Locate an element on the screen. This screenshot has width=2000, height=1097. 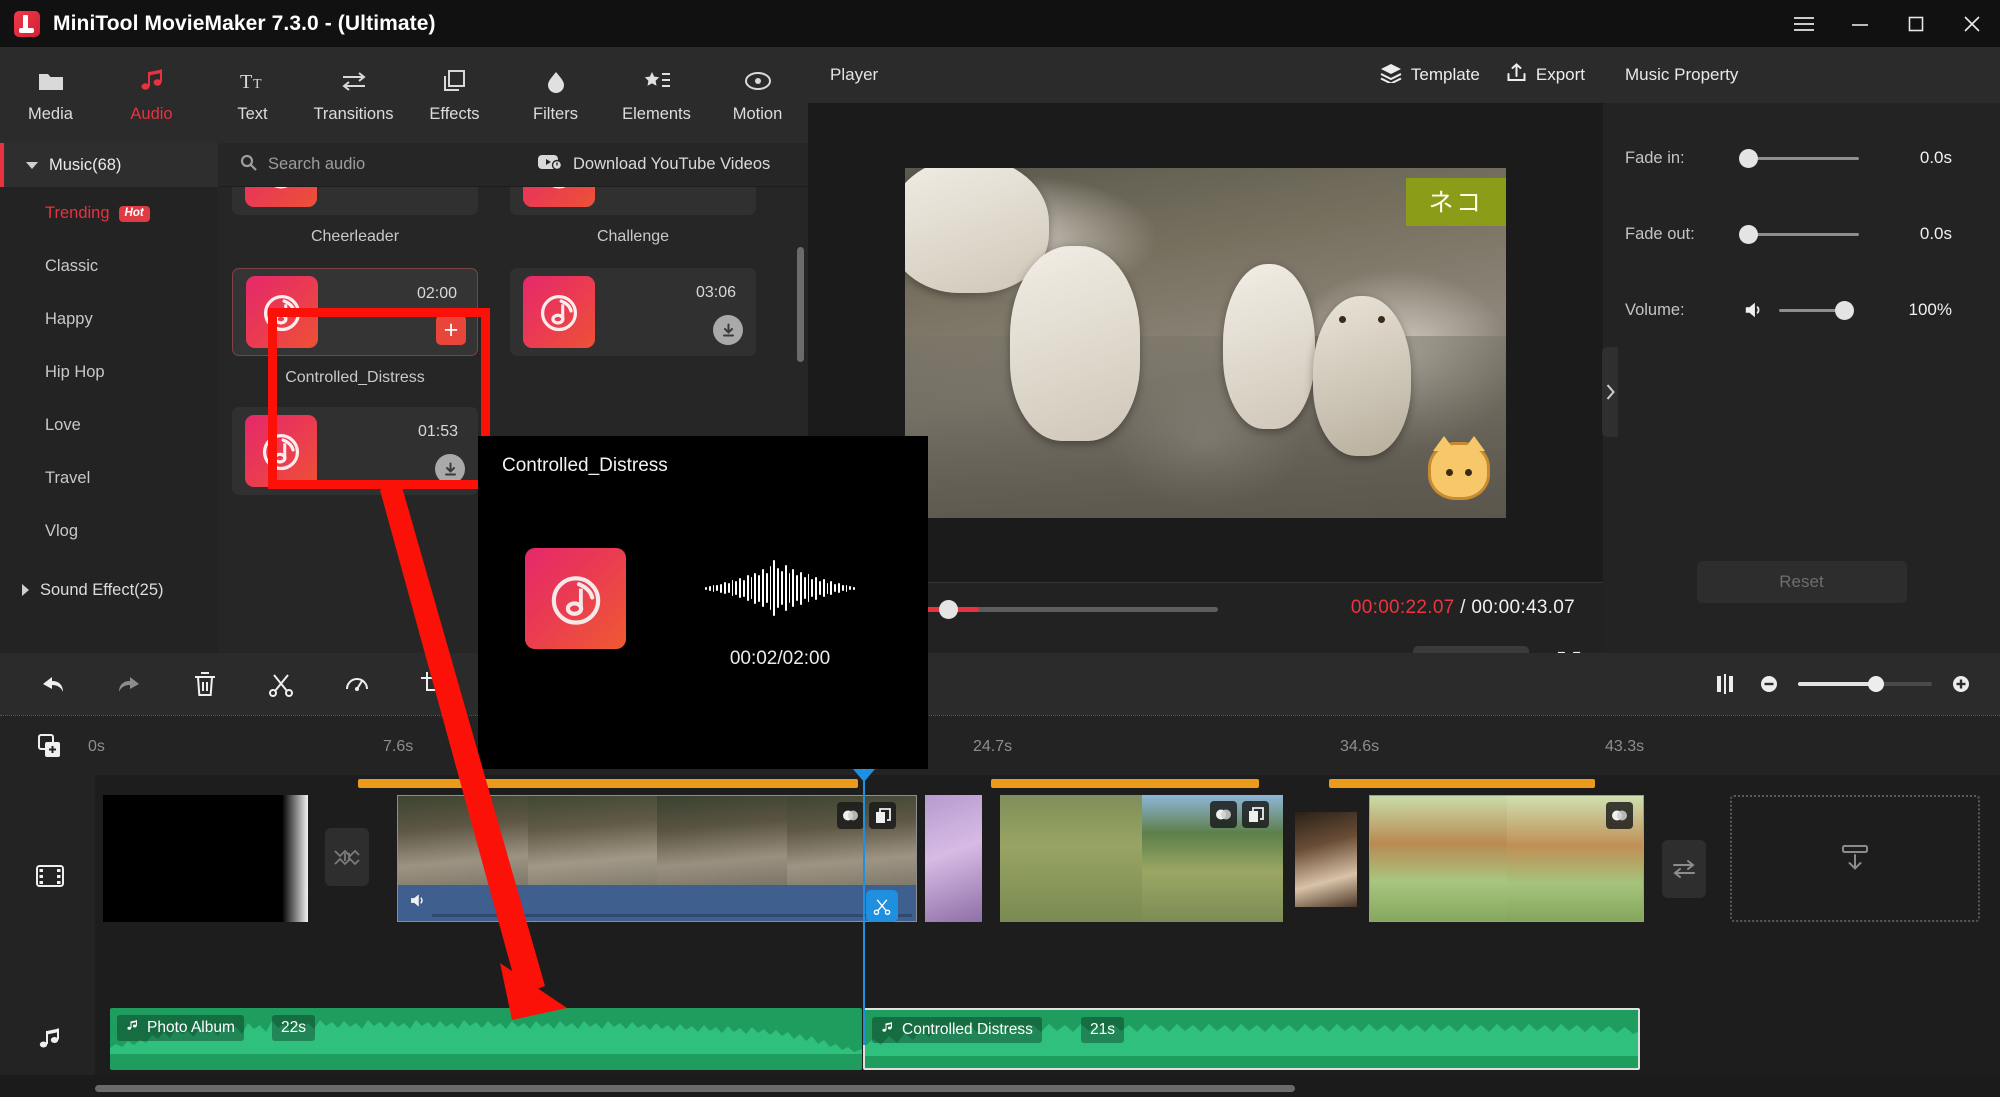
audio-clip-controlled-distress: Controlled Distress 21s is located at coordinates (1251, 1039).